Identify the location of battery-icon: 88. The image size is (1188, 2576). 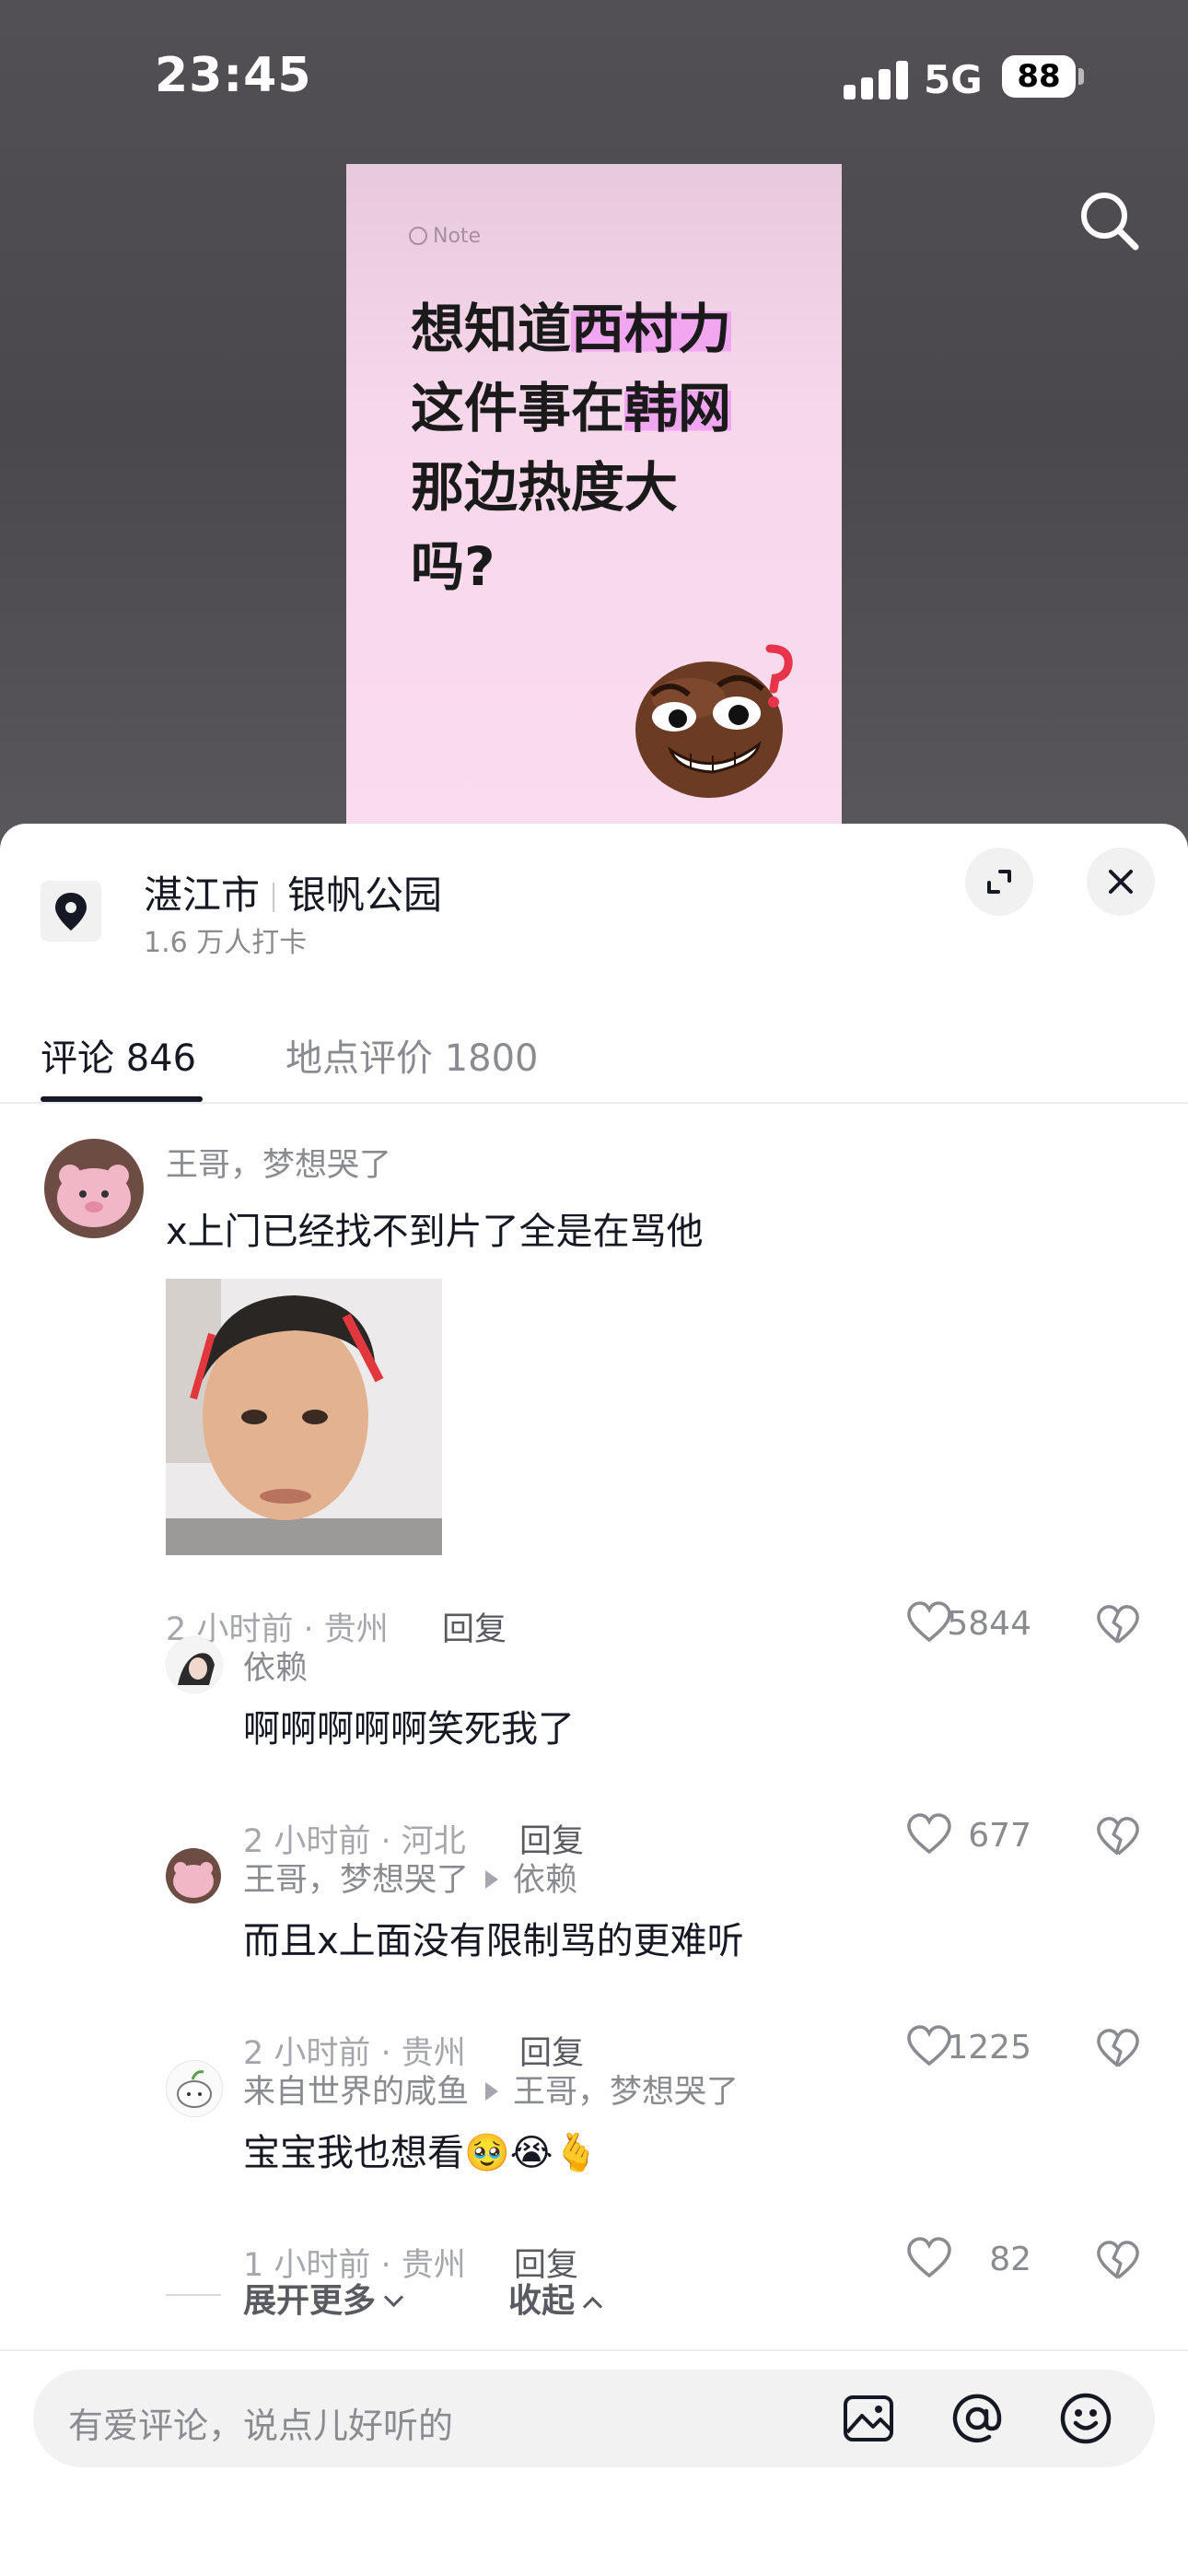
(1039, 76).